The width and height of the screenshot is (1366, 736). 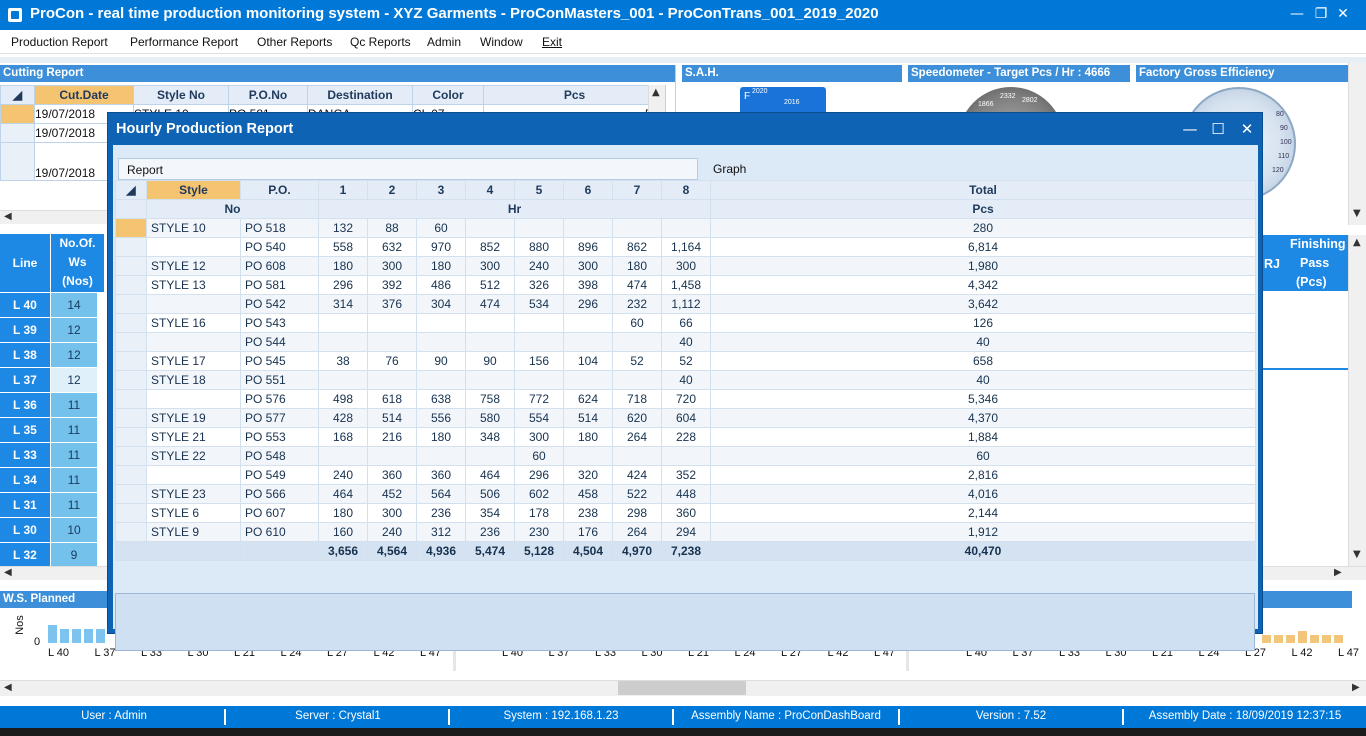 I want to click on table-row: STYLE 22 PO 548 60 60, so click(x=685, y=456).